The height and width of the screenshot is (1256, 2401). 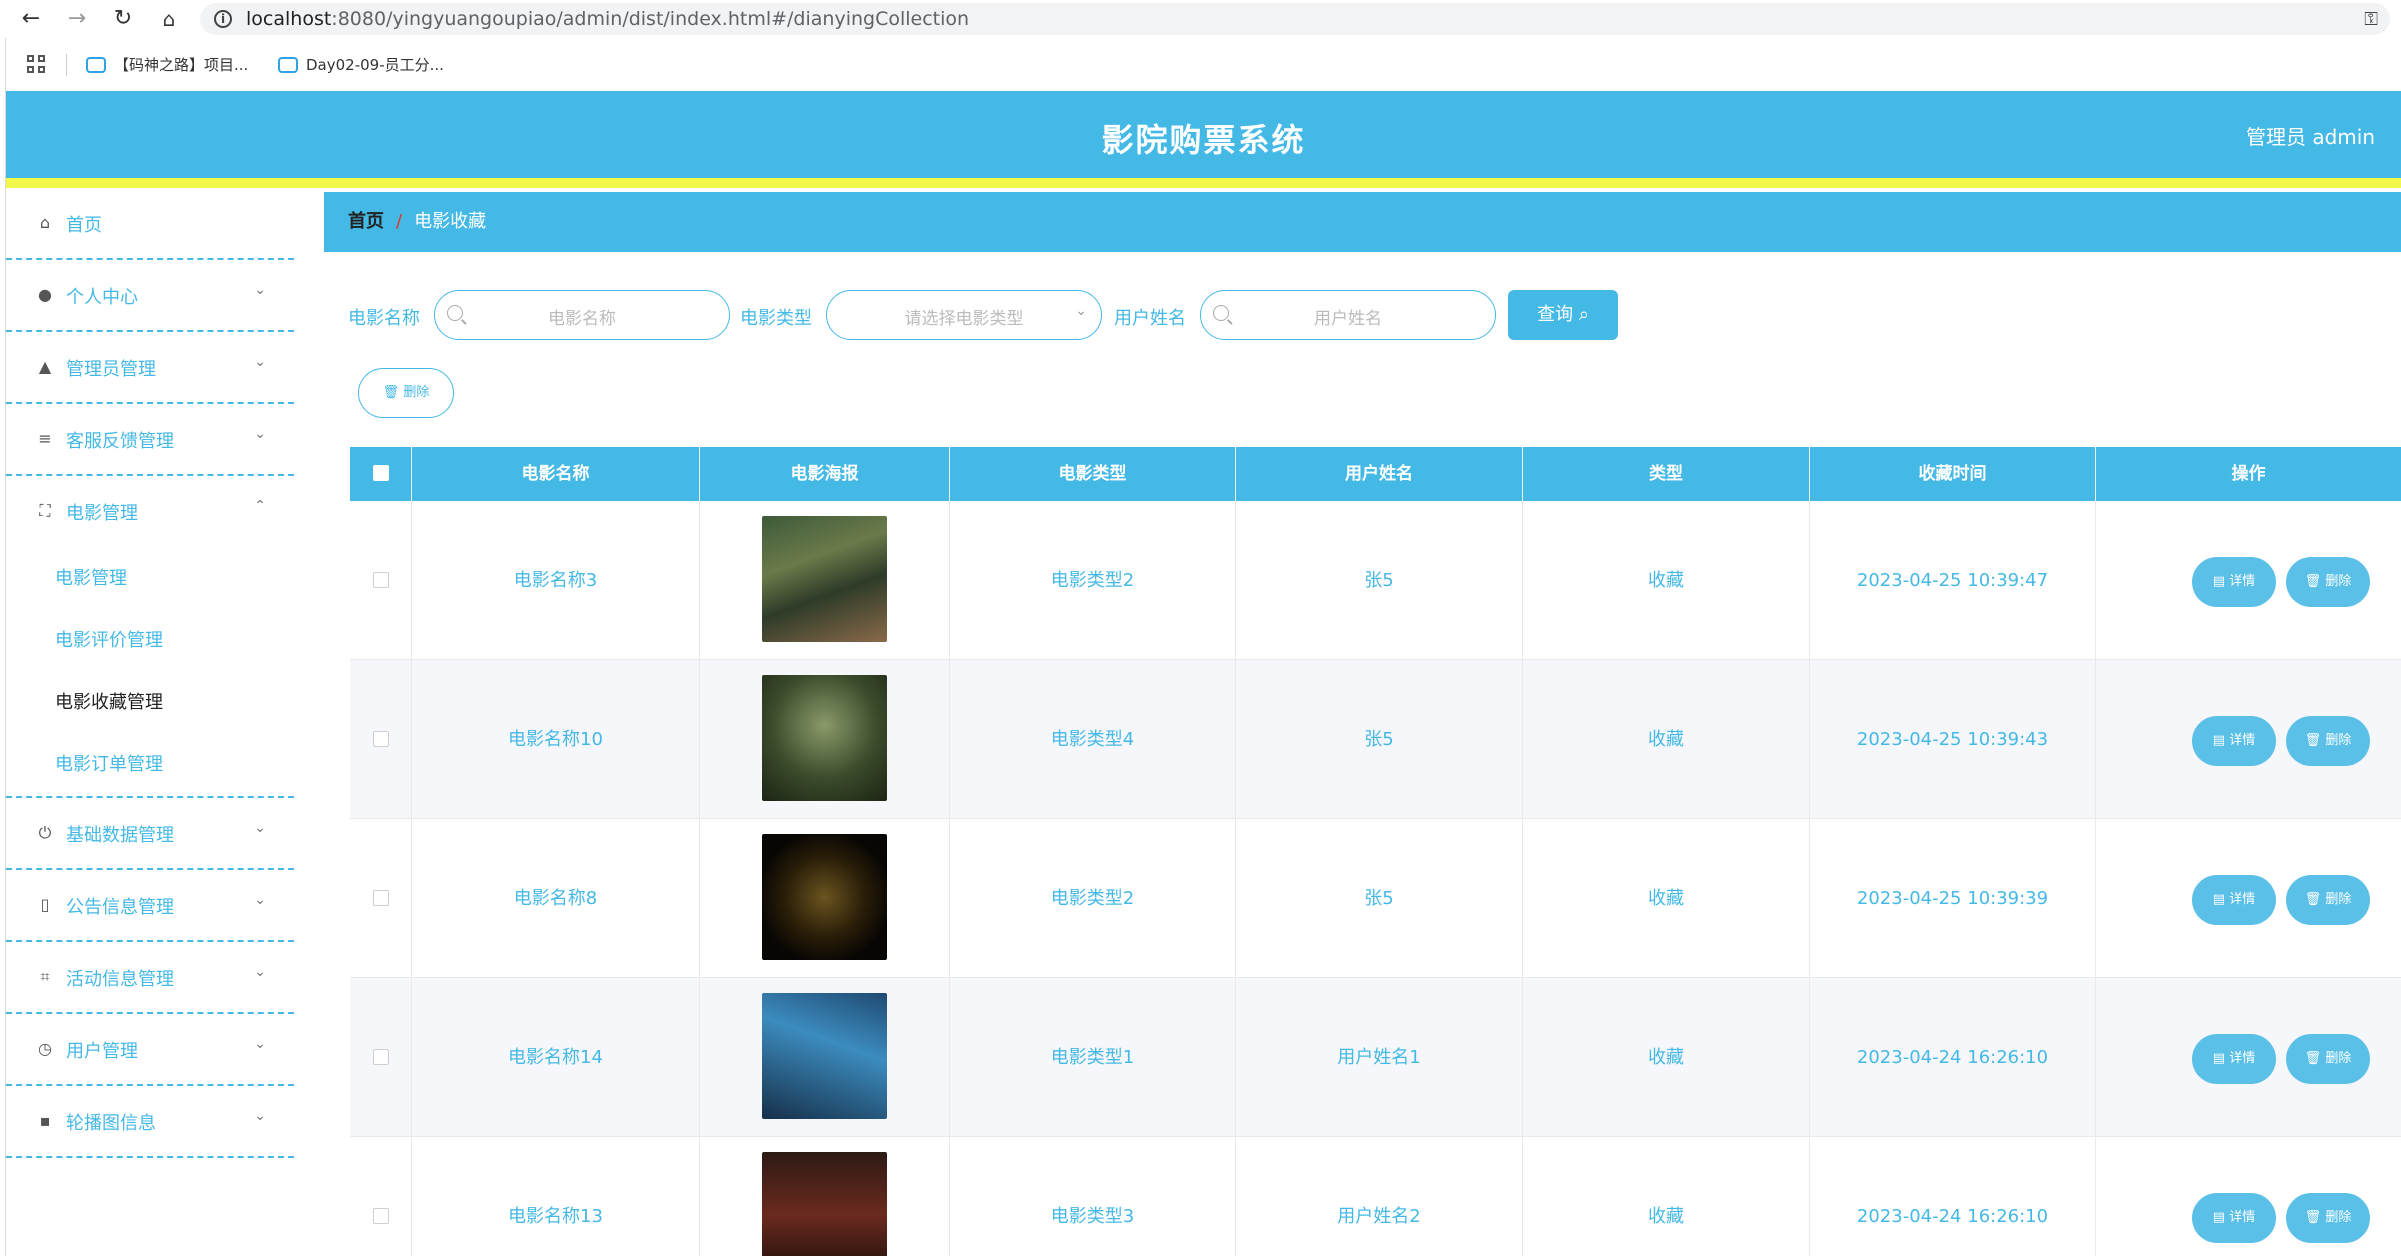 I want to click on sidebar-item-profile: ● 个人中心 ⌄, so click(x=150, y=296).